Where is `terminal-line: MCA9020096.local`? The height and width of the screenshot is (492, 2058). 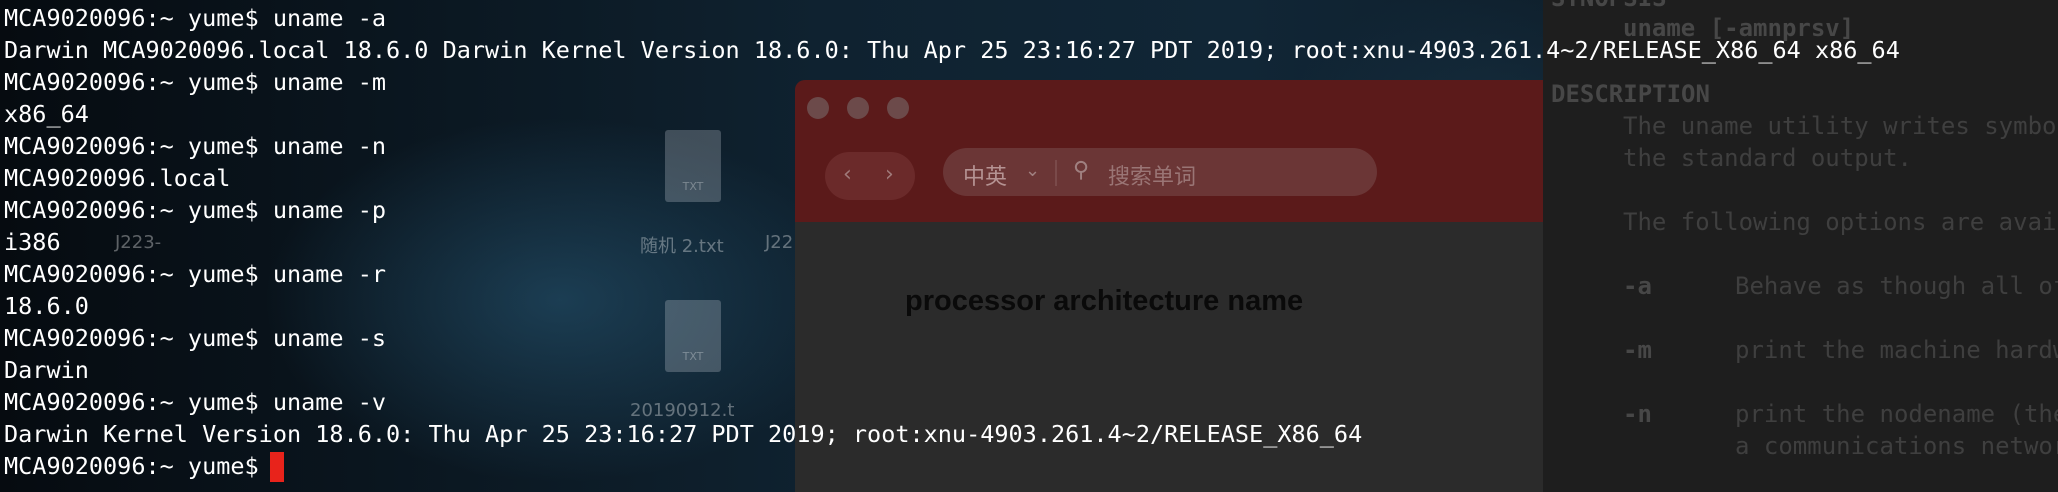 terminal-line: MCA9020096.local is located at coordinates (117, 178).